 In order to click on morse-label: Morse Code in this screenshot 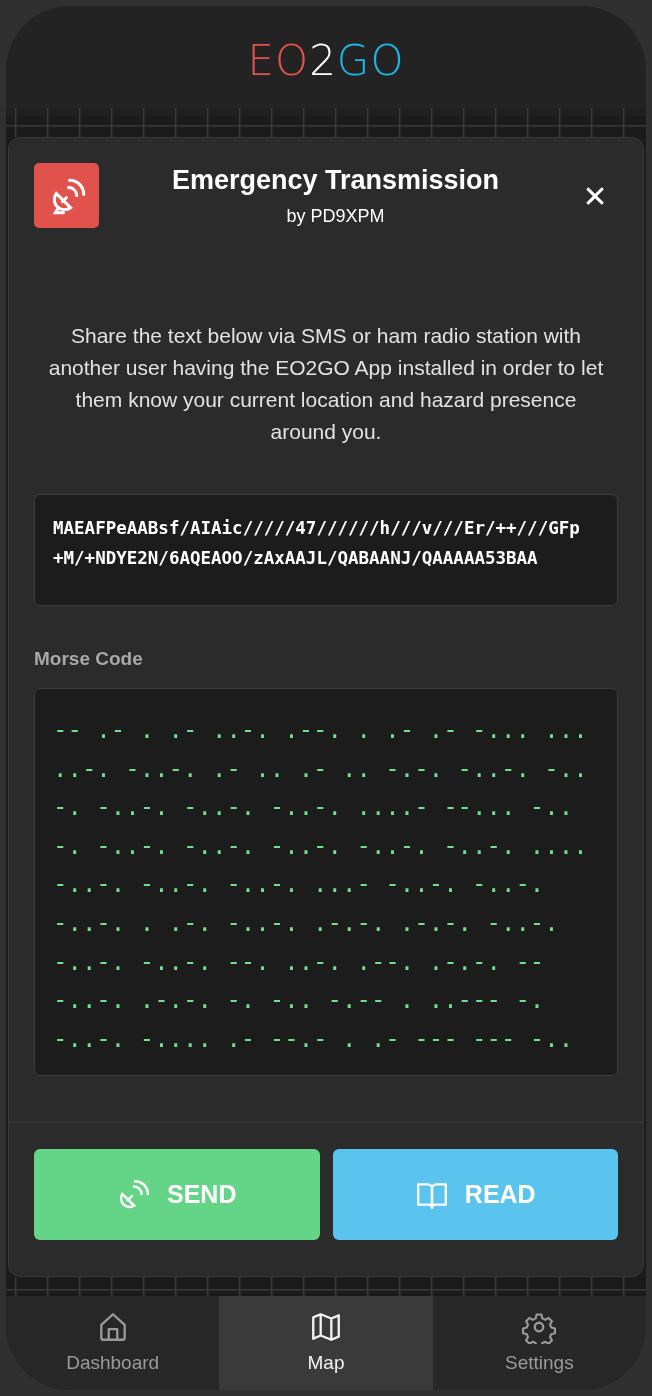, I will do `click(89, 659)`.